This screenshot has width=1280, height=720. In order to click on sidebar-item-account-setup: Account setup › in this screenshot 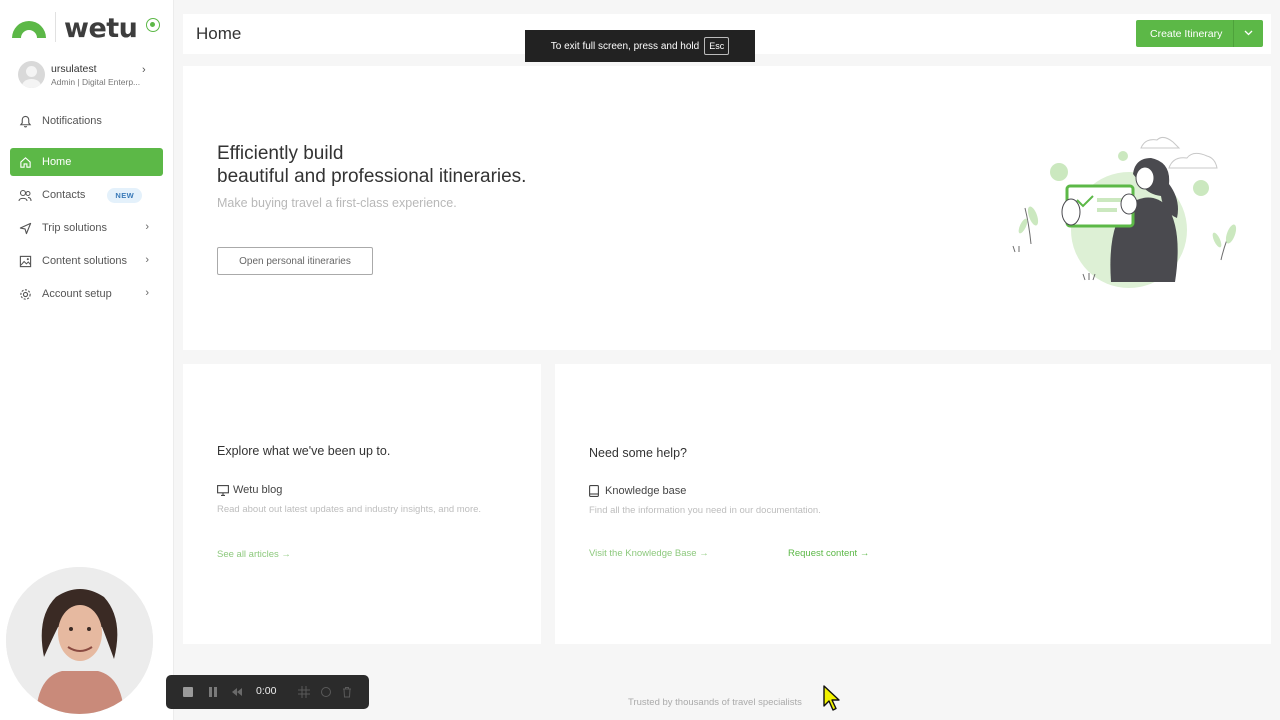, I will do `click(86, 294)`.